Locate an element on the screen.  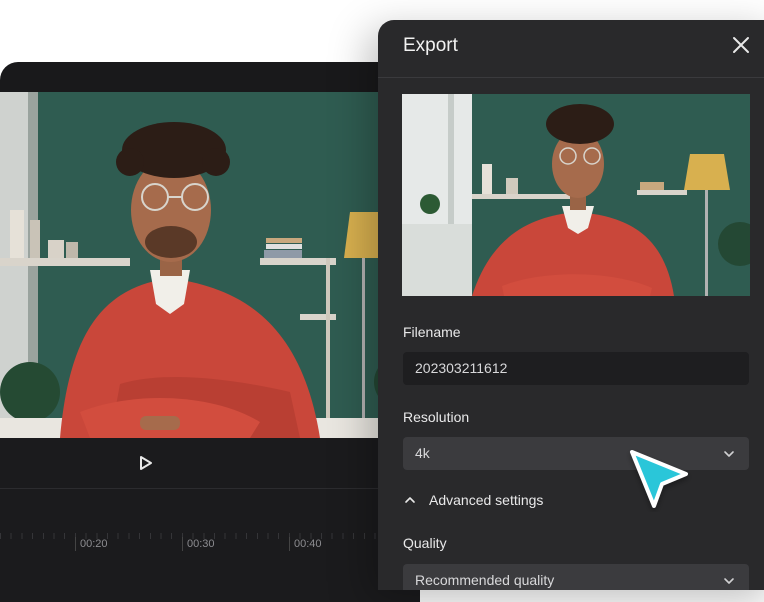
advanced-settings-label: Advanced settings is located at coordinates (486, 500).